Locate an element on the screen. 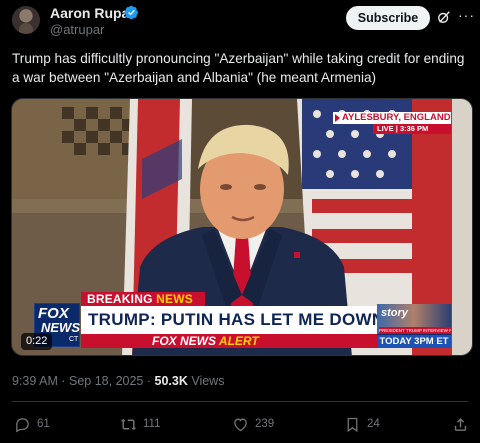 This screenshot has height=443, width=480. repost-icon is located at coordinates (128, 424).